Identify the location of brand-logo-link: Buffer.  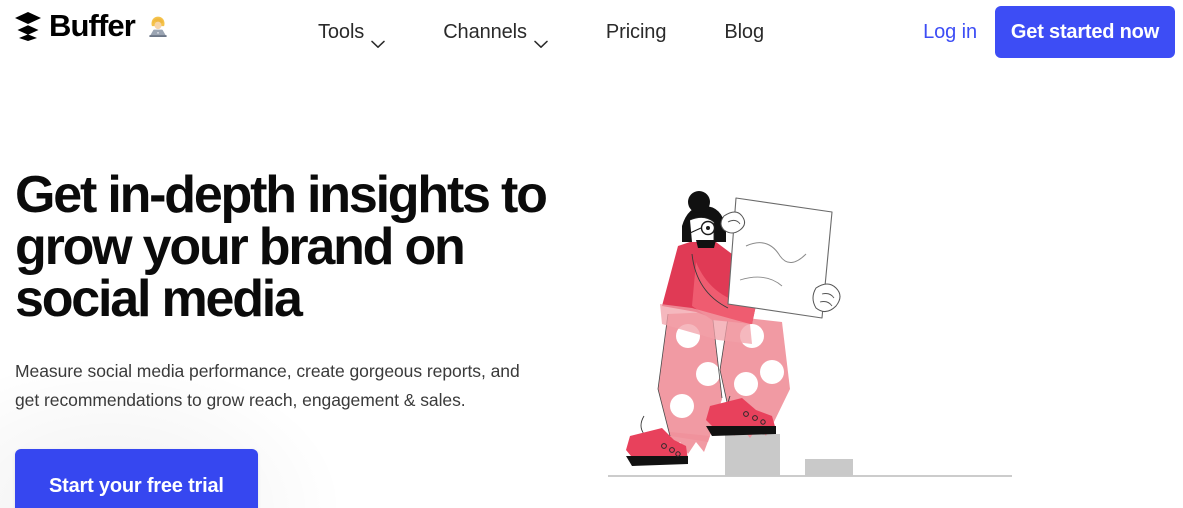
(92, 25).